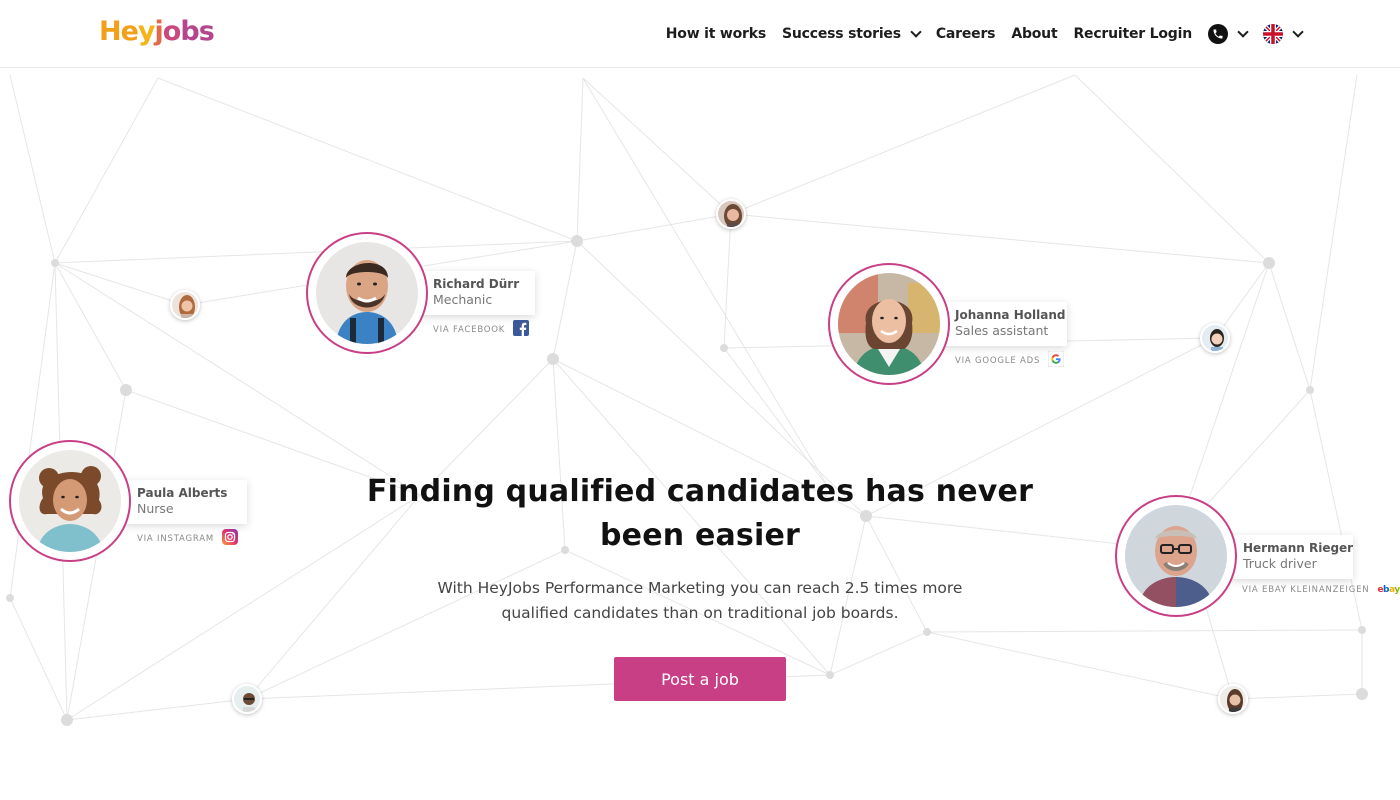 Image resolution: width=1400 pixels, height=800 pixels. I want to click on candidate-name: Paula Alberts, so click(182, 493).